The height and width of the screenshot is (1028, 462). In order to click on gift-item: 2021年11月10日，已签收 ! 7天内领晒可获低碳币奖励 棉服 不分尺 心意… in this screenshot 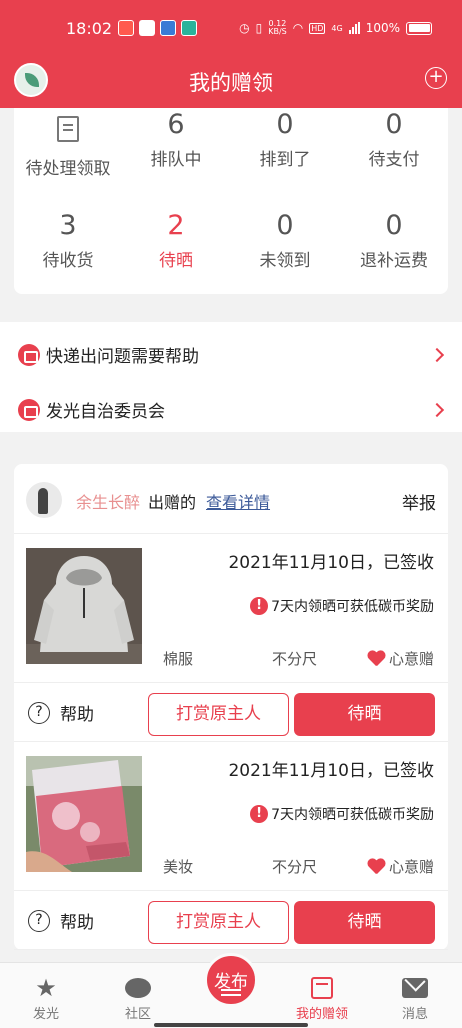, I will do `click(231, 606)`.